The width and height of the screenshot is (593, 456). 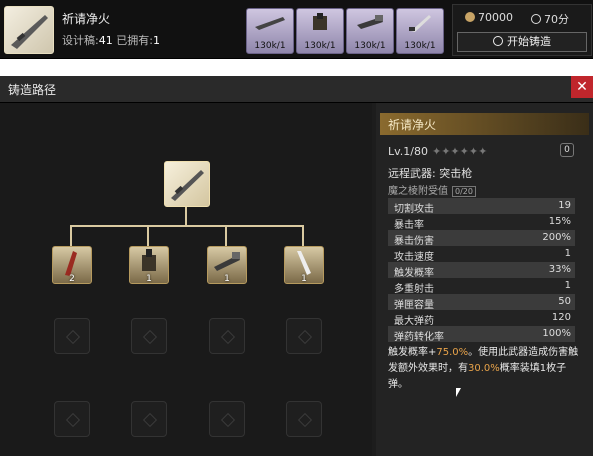 What do you see at coordinates (481, 238) in the screenshot?
I see `stat-row: 暴击伤害 200%` at bounding box center [481, 238].